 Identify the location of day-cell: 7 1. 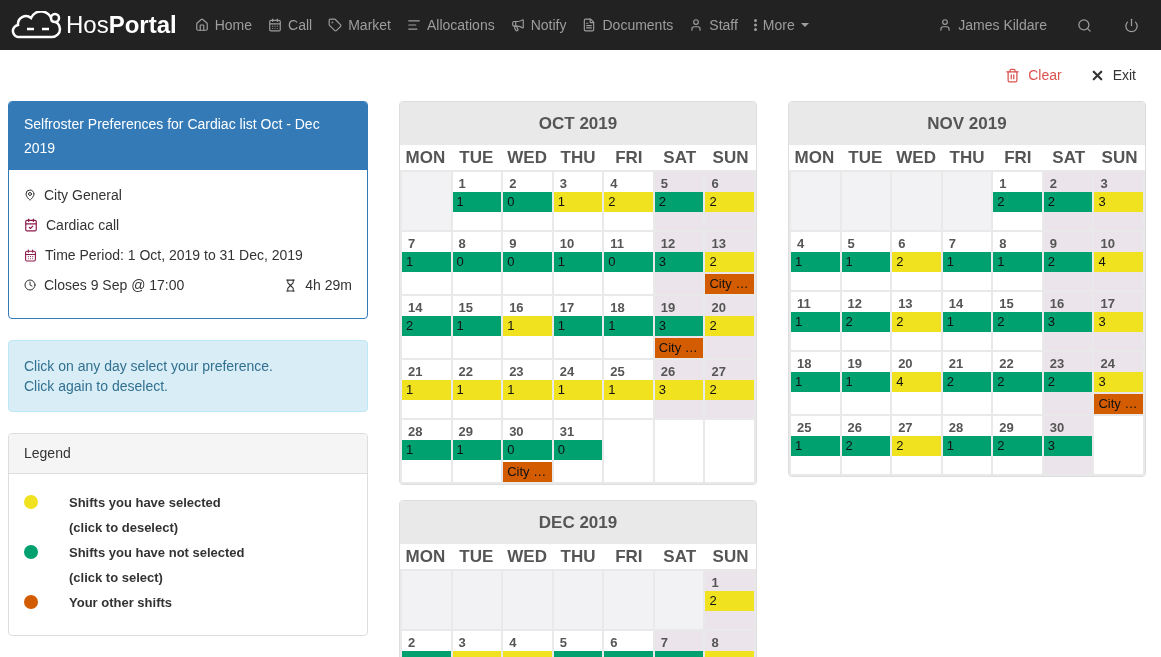
(426, 263).